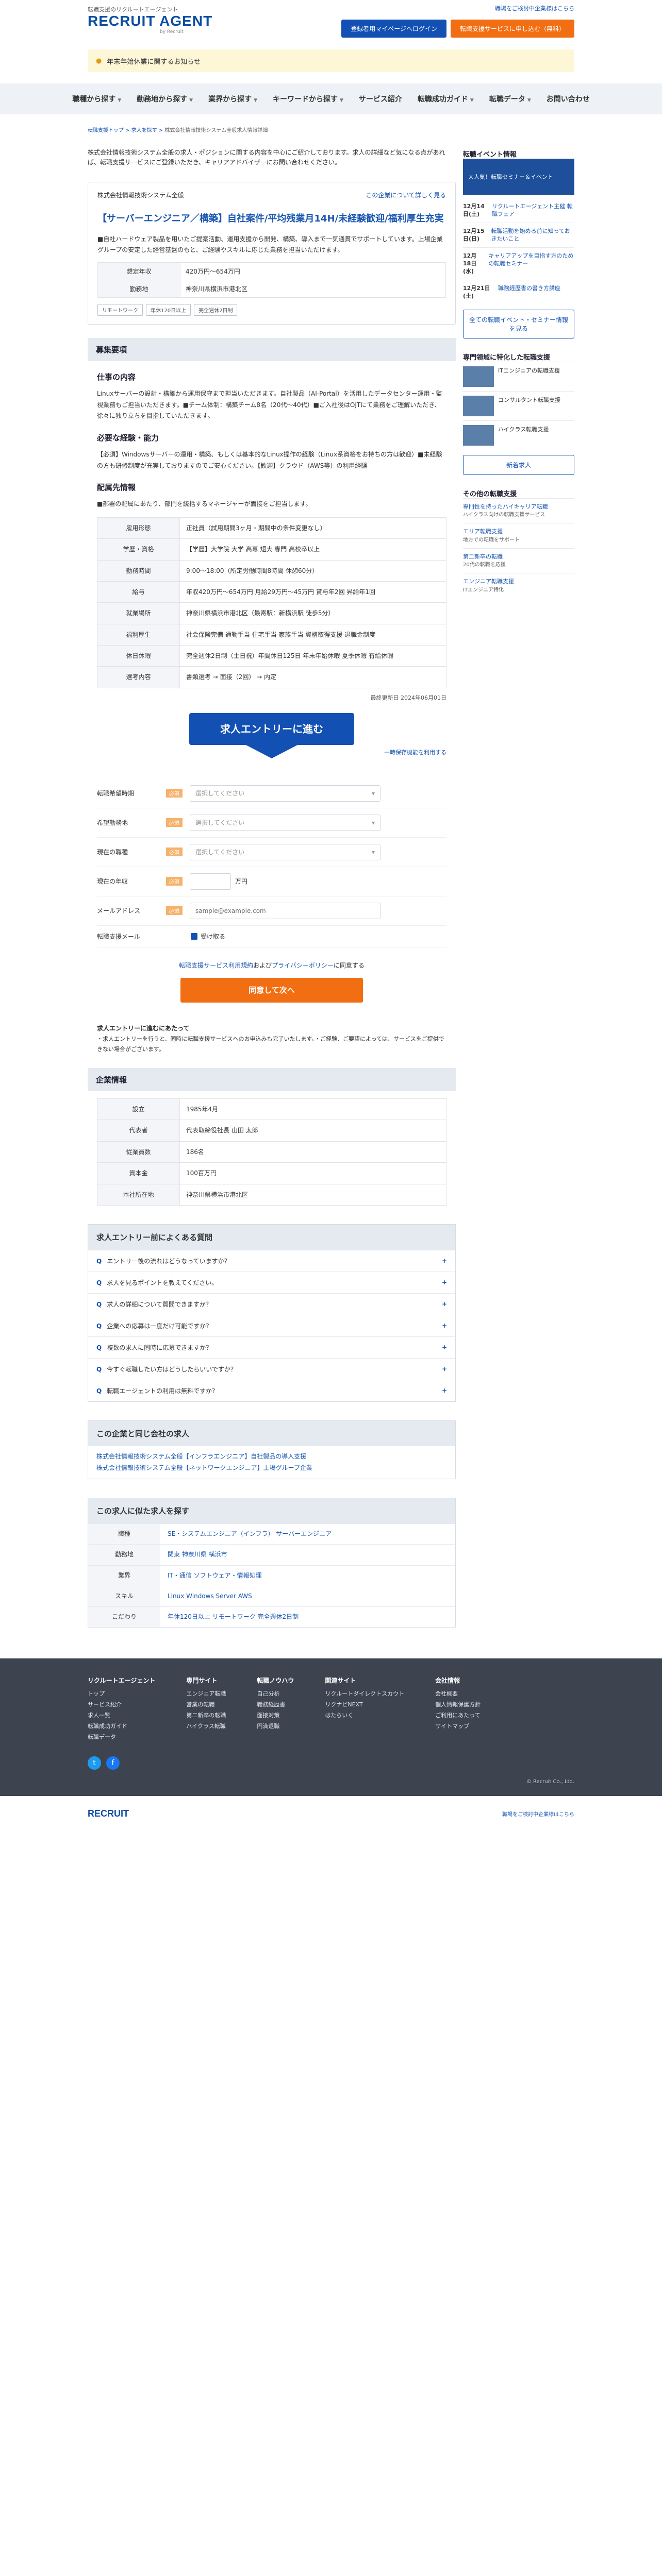 The height and width of the screenshot is (2576, 662). What do you see at coordinates (518, 560) in the screenshot?
I see `list-item: 第二新卒の転職 20代の転職を応援` at bounding box center [518, 560].